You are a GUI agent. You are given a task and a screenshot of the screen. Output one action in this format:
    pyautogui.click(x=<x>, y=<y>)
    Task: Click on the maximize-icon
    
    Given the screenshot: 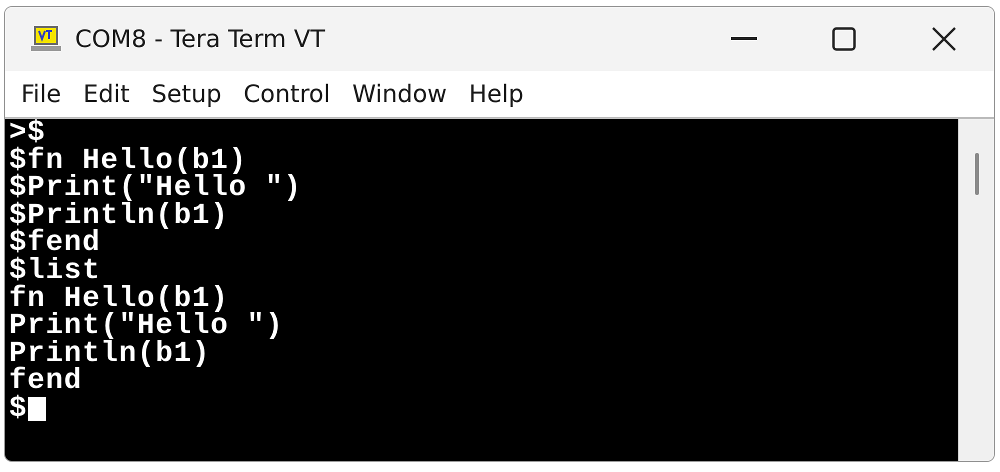 What is the action you would take?
    pyautogui.click(x=844, y=39)
    